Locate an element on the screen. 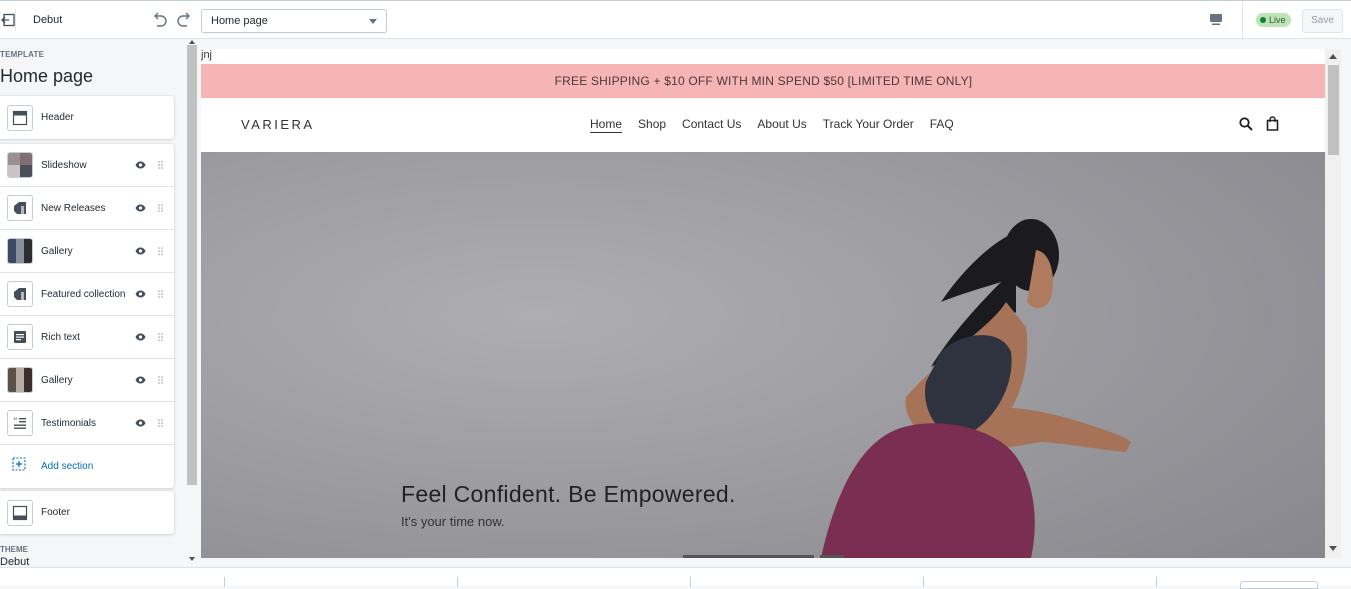  redo-icon is located at coordinates (183, 19).